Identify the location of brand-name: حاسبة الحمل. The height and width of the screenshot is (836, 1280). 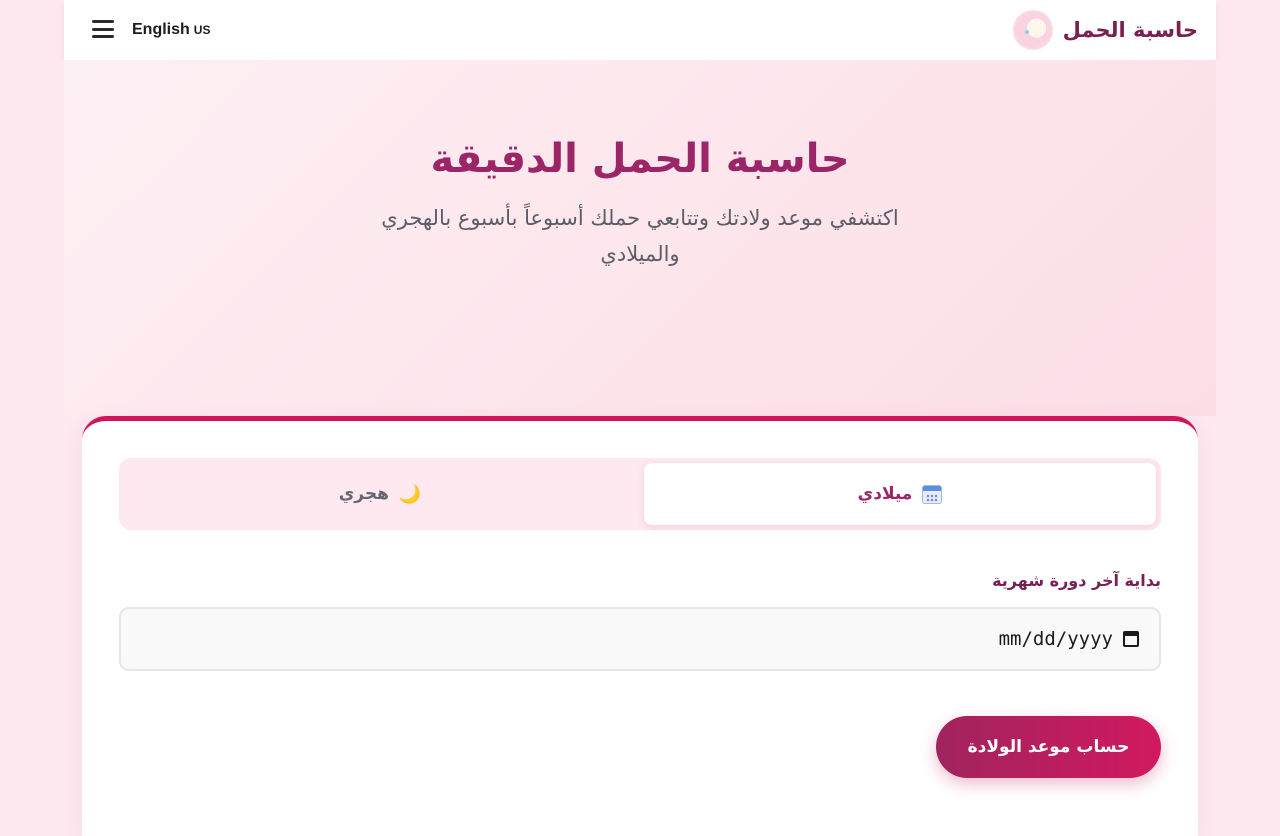
(1130, 30).